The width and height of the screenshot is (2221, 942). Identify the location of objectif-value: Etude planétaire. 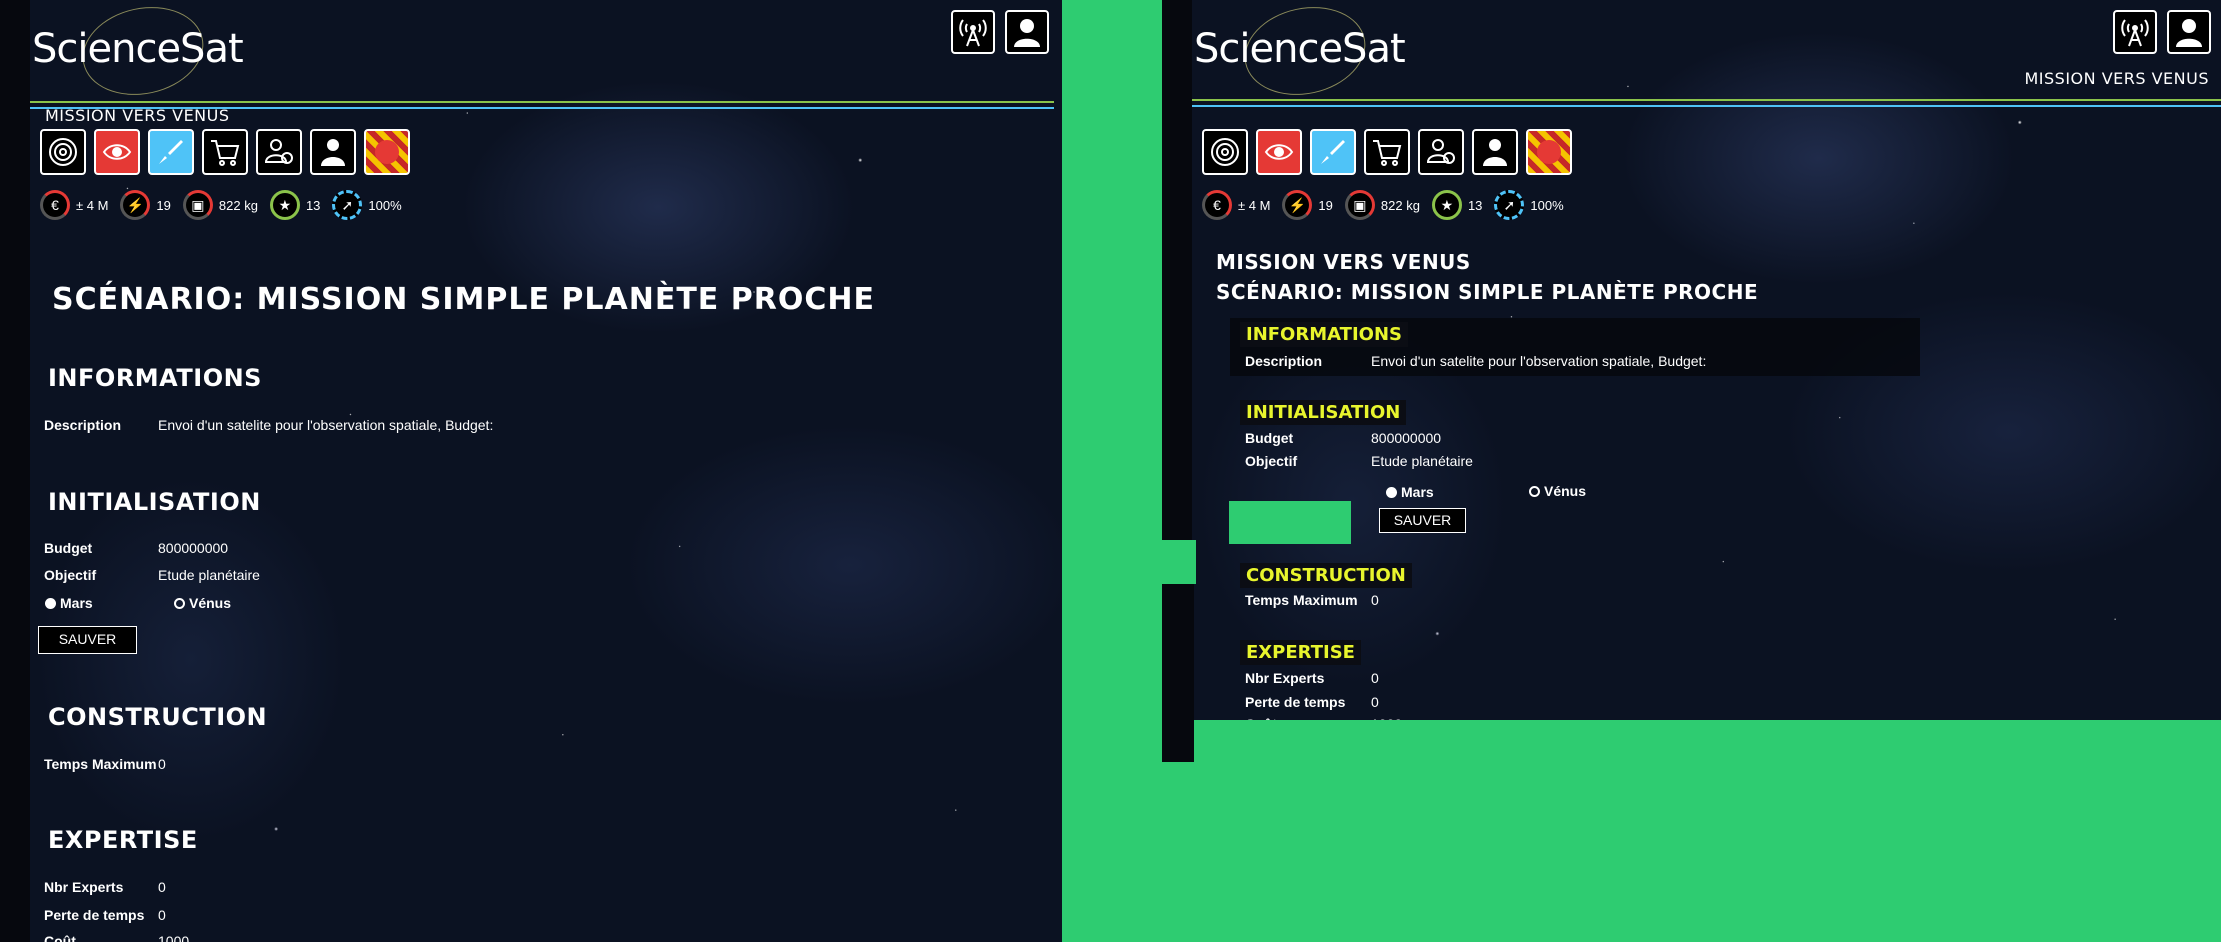
(209, 575).